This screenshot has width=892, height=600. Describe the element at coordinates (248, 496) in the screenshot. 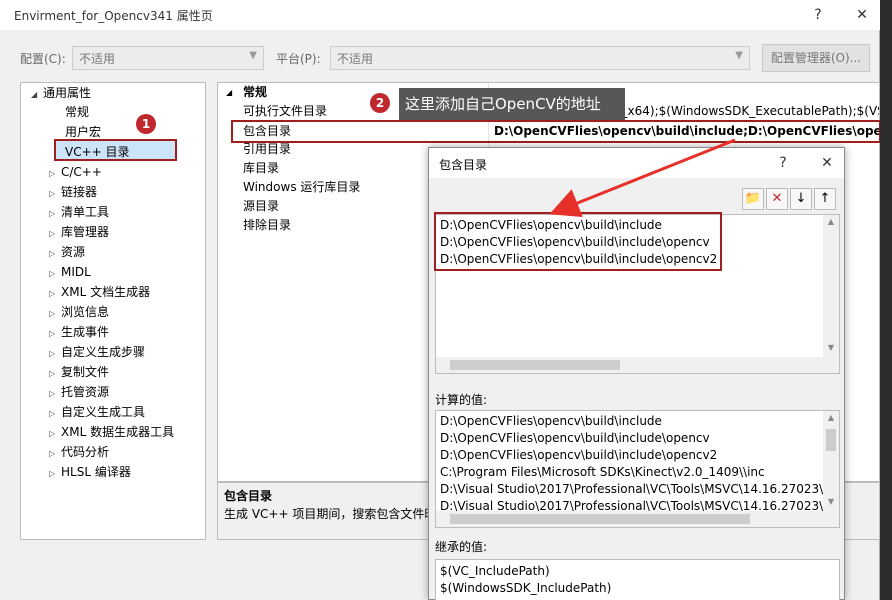

I see `description-title: 包含目录` at that location.